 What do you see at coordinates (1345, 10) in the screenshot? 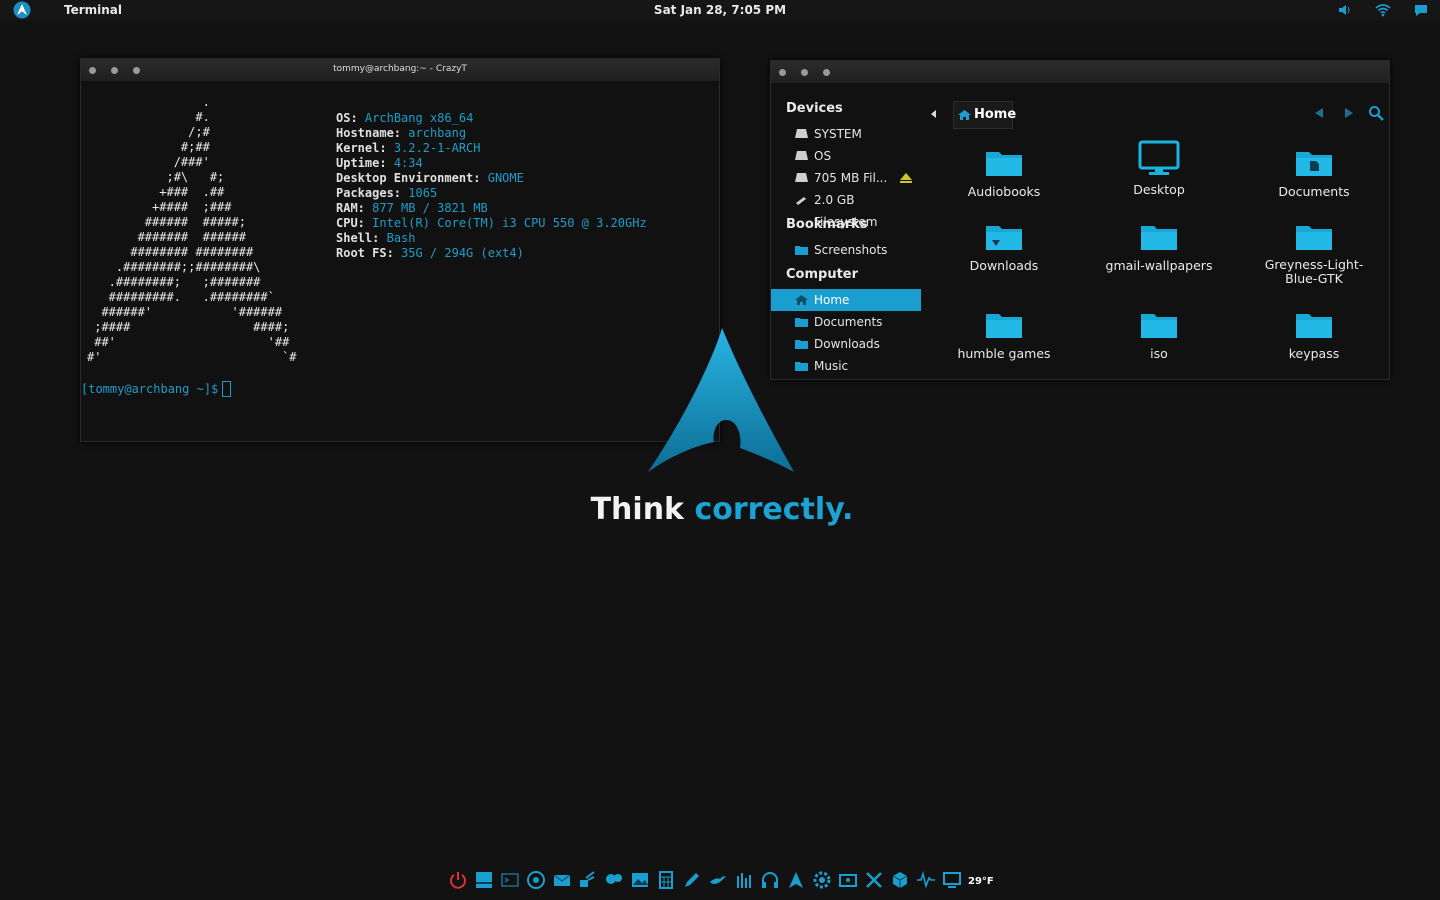
I see `volume-icon` at bounding box center [1345, 10].